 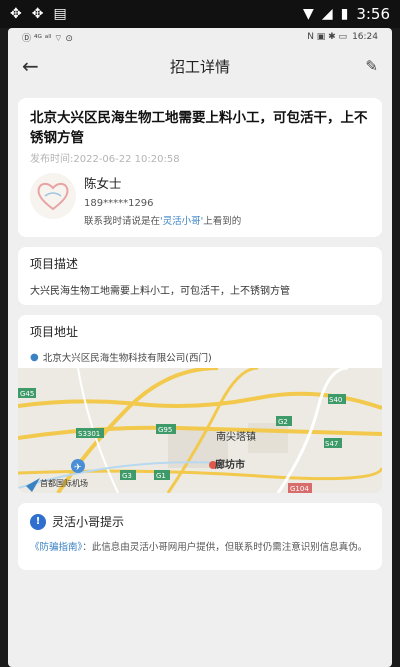 I want to click on page-title: 招工详情, so click(x=199, y=66).